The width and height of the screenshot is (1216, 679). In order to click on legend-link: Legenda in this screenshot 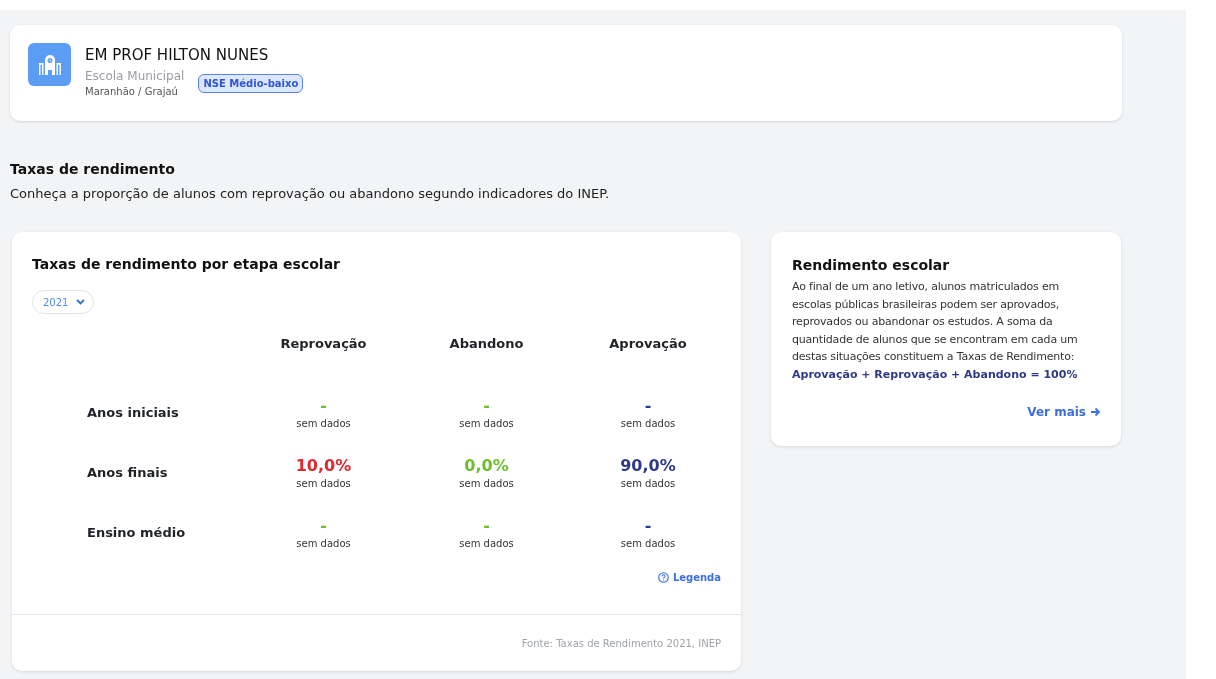, I will do `click(689, 577)`.